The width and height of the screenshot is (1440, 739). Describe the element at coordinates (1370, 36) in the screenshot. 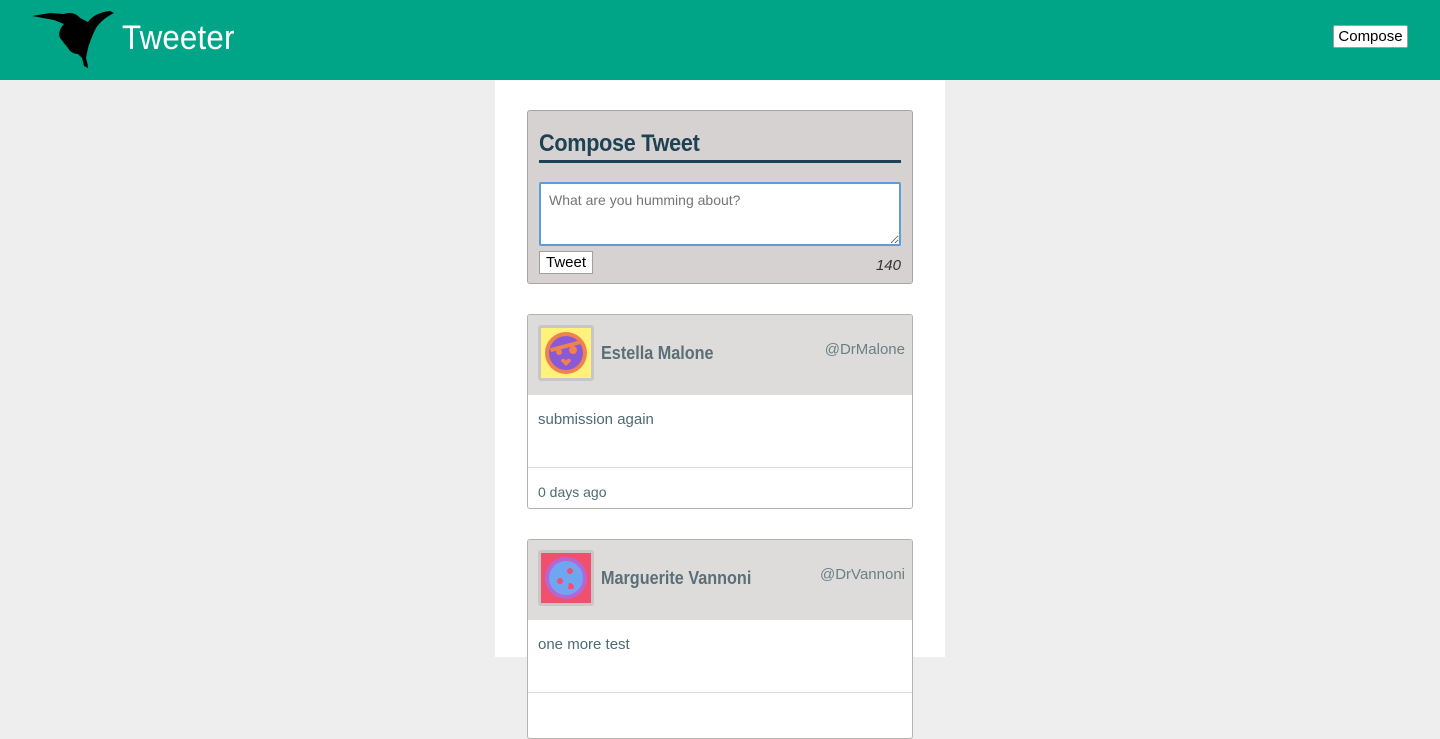

I see `compose-toggle-button: Compose` at that location.